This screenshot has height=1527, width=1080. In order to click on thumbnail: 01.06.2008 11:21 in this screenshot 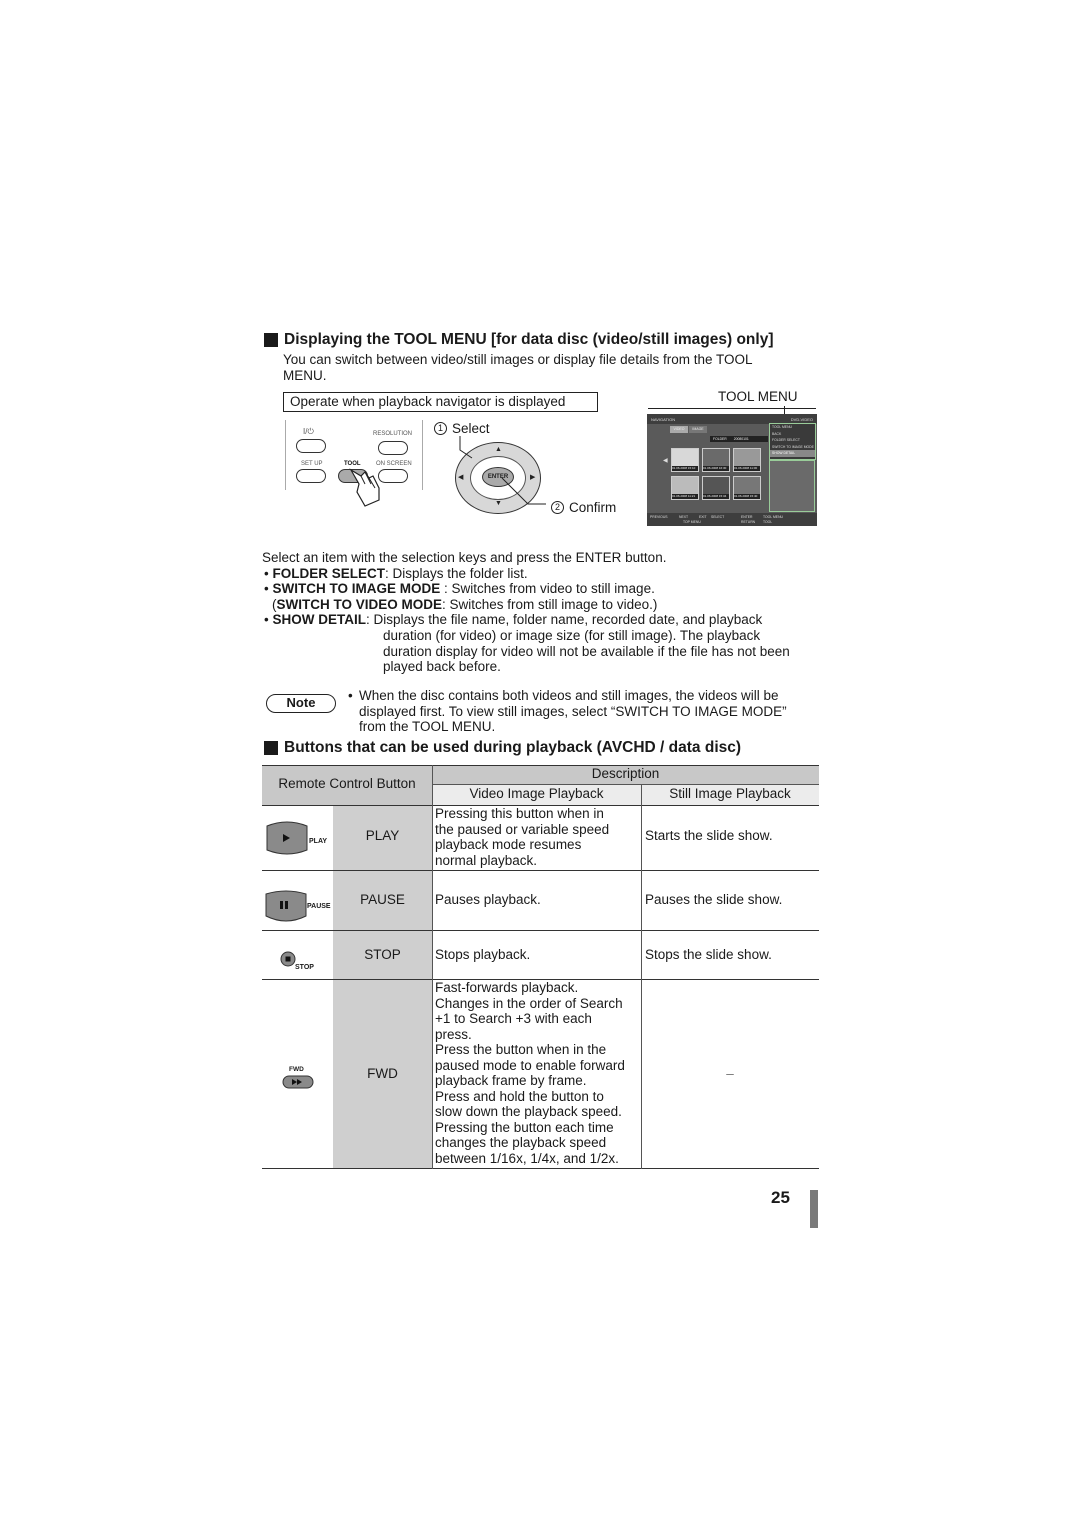, I will do `click(685, 488)`.